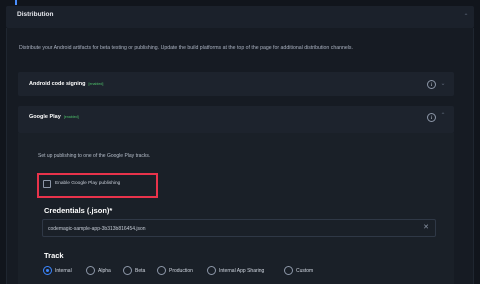 The width and height of the screenshot is (480, 284). I want to click on credentials-title: Credentials (.json)*, so click(78, 210).